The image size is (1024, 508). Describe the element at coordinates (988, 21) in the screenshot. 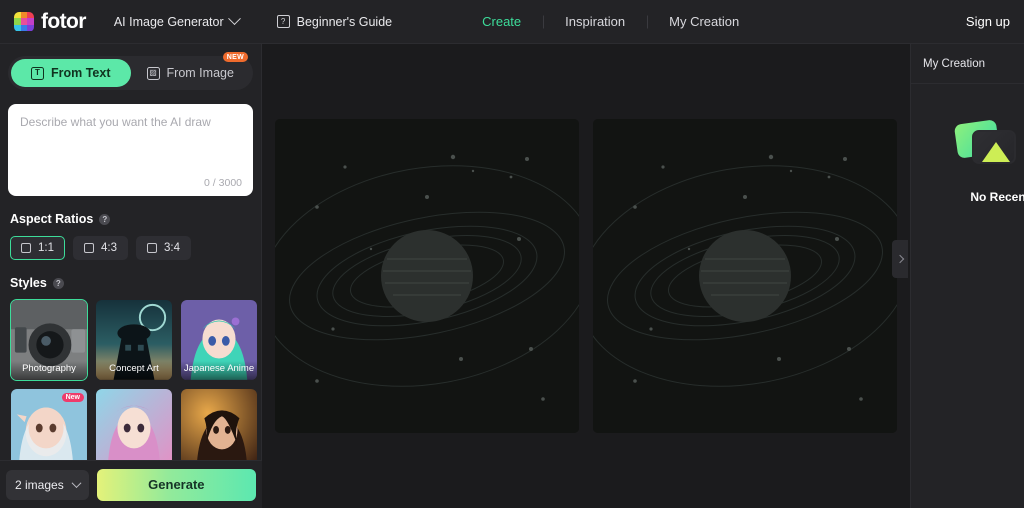

I see `sign-up-button: Sign up` at that location.